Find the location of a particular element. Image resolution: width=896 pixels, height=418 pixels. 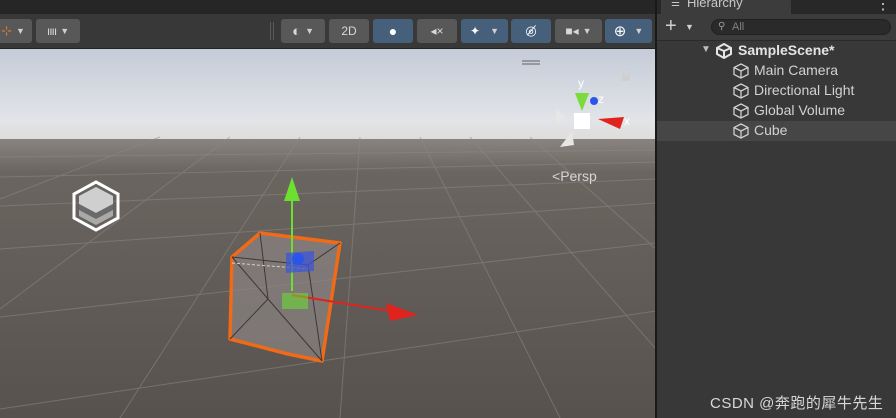

hierarchy-search-input: ⚲ All is located at coordinates (801, 27).